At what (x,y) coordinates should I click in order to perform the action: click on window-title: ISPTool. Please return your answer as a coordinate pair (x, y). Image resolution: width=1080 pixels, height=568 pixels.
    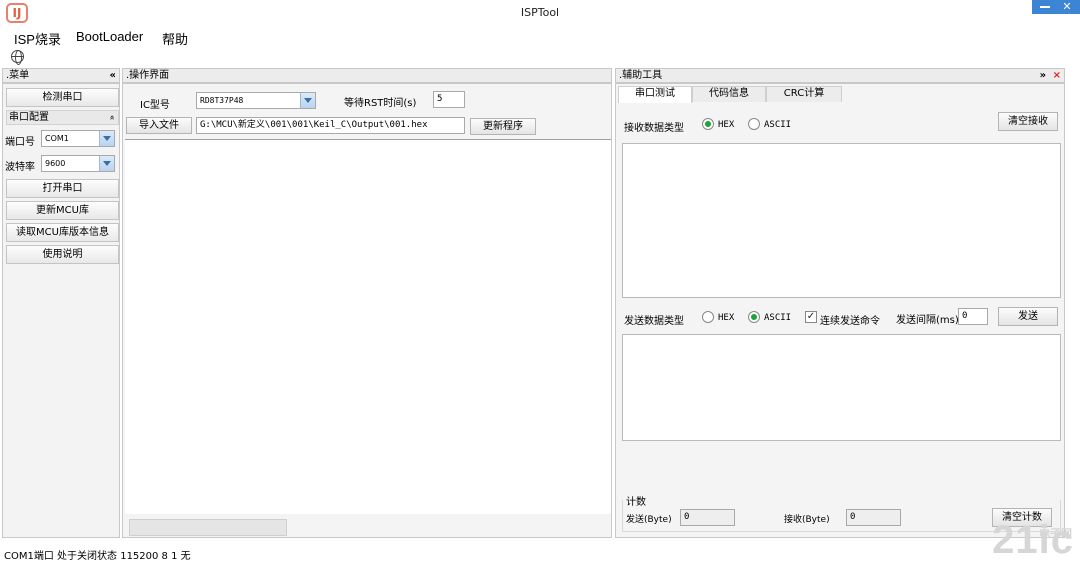
    Looking at the image, I should click on (540, 12).